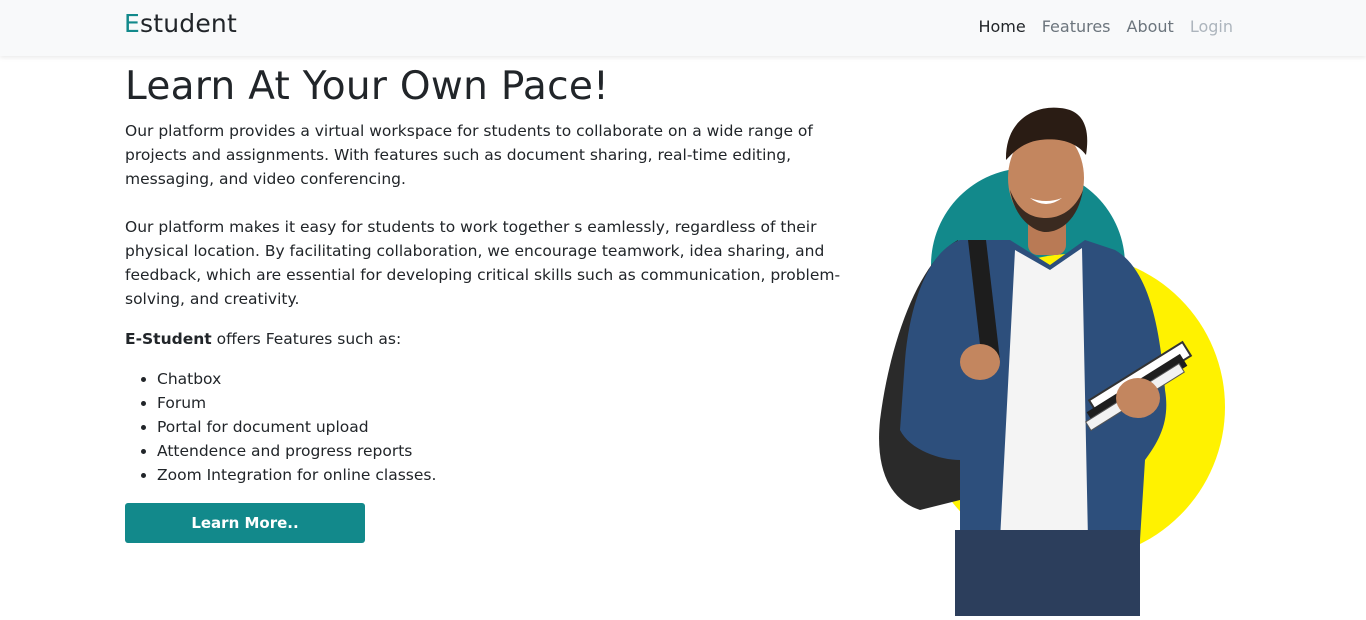 The image size is (1366, 620). Describe the element at coordinates (501, 403) in the screenshot. I see `feature-item: Forum` at that location.